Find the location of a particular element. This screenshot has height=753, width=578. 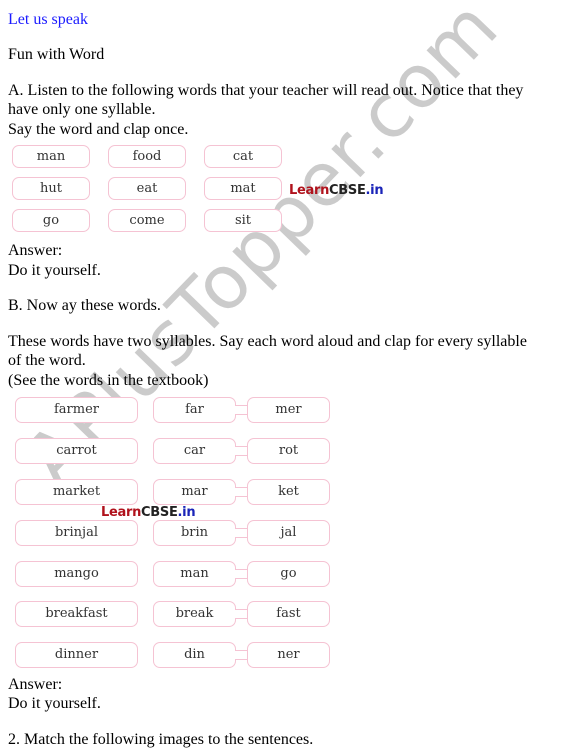

instruction-a-line3: Say the word and clap once. is located at coordinates (98, 129).